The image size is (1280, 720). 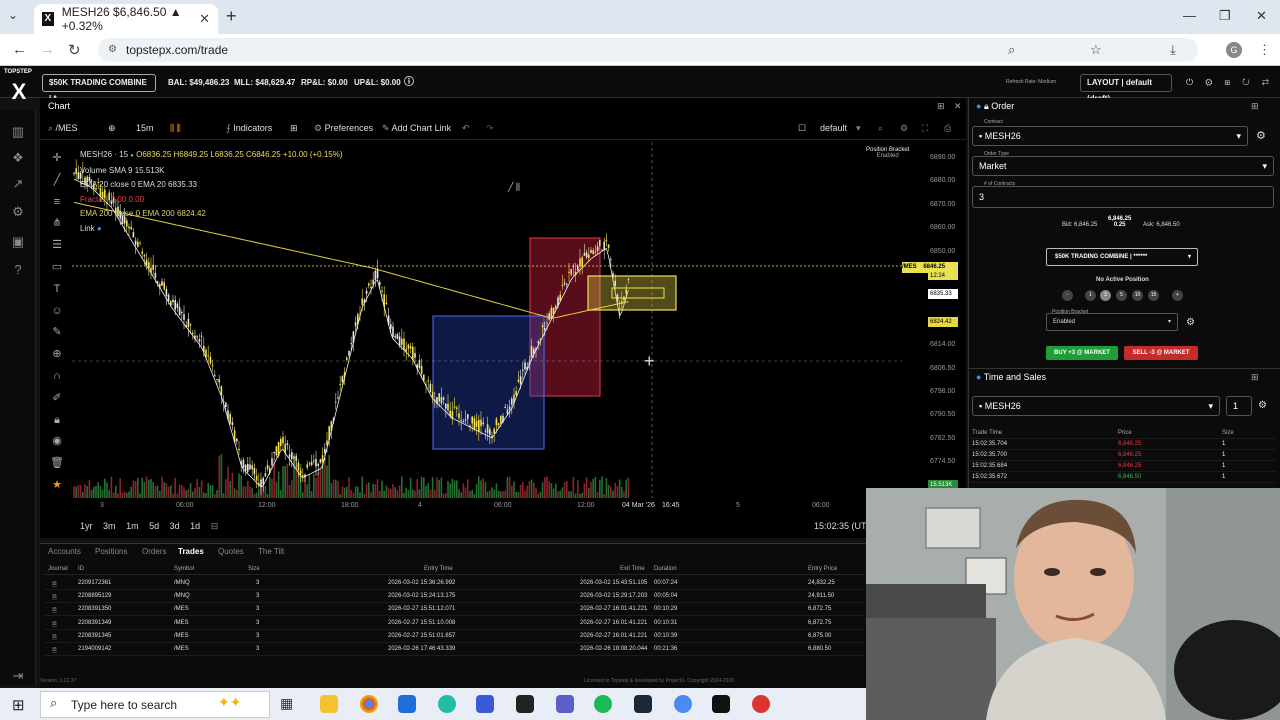 What do you see at coordinates (195, 526) in the screenshot?
I see `tf-1d: 1d` at bounding box center [195, 526].